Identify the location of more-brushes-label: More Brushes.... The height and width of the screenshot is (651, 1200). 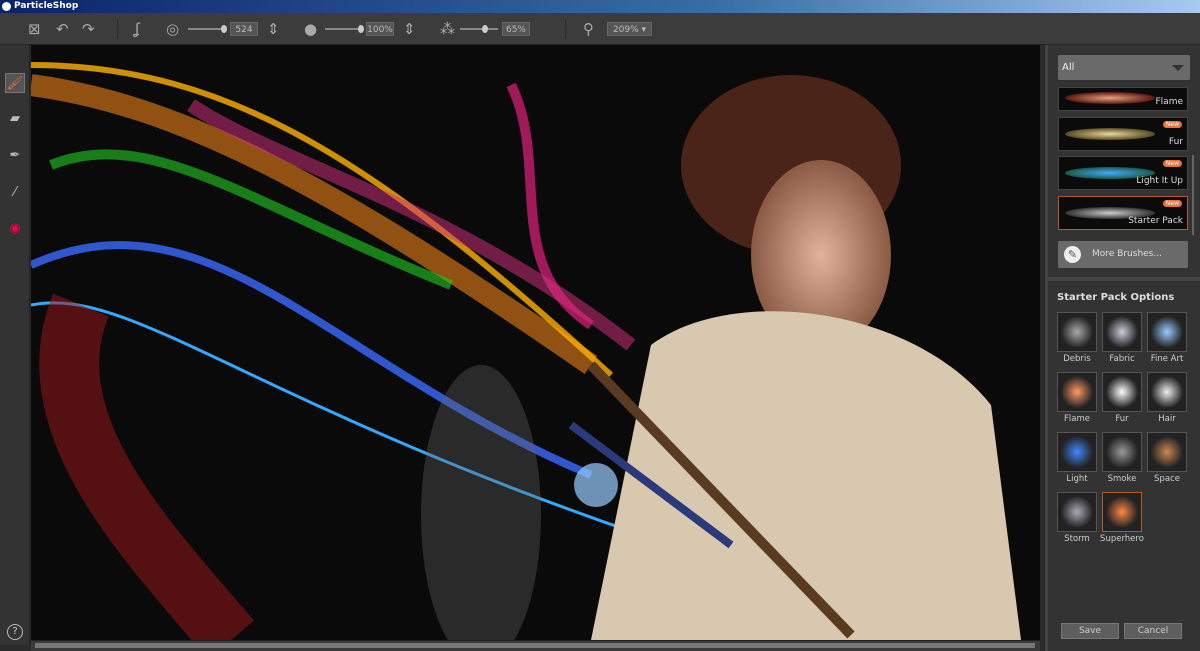
(1127, 254).